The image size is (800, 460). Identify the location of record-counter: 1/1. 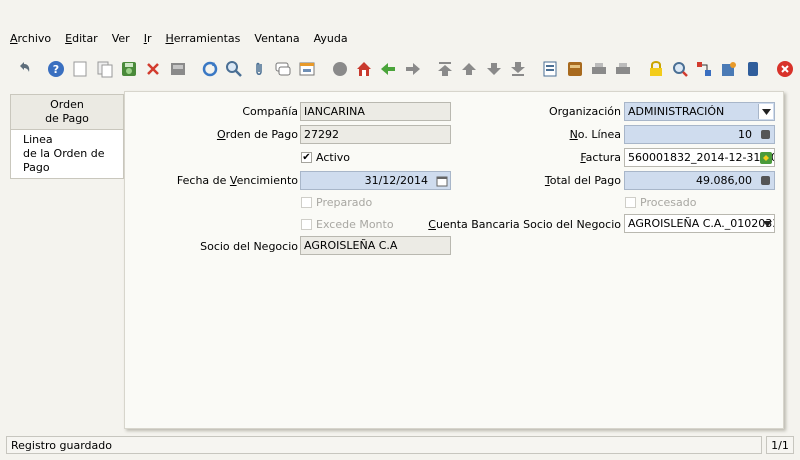
(780, 445).